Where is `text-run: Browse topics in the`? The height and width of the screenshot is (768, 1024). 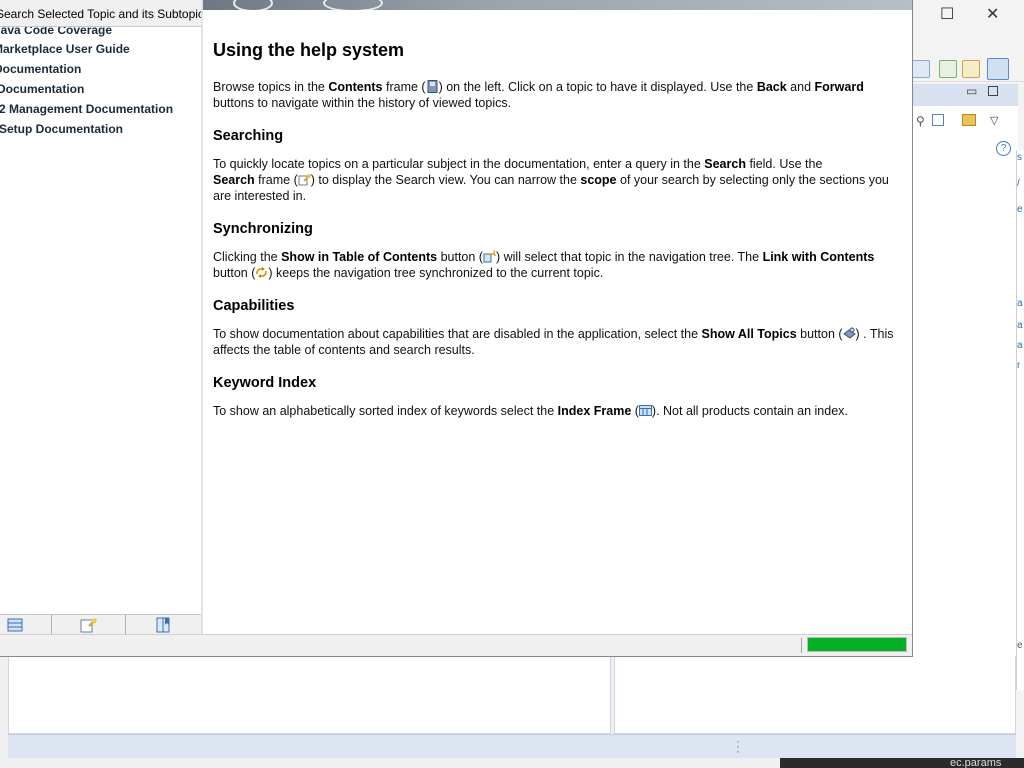
text-run: Browse topics in the is located at coordinates (271, 87).